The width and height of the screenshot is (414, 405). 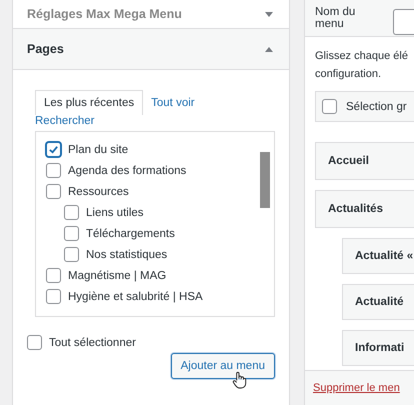 What do you see at coordinates (173, 103) in the screenshot?
I see `tab: Tout voir` at bounding box center [173, 103].